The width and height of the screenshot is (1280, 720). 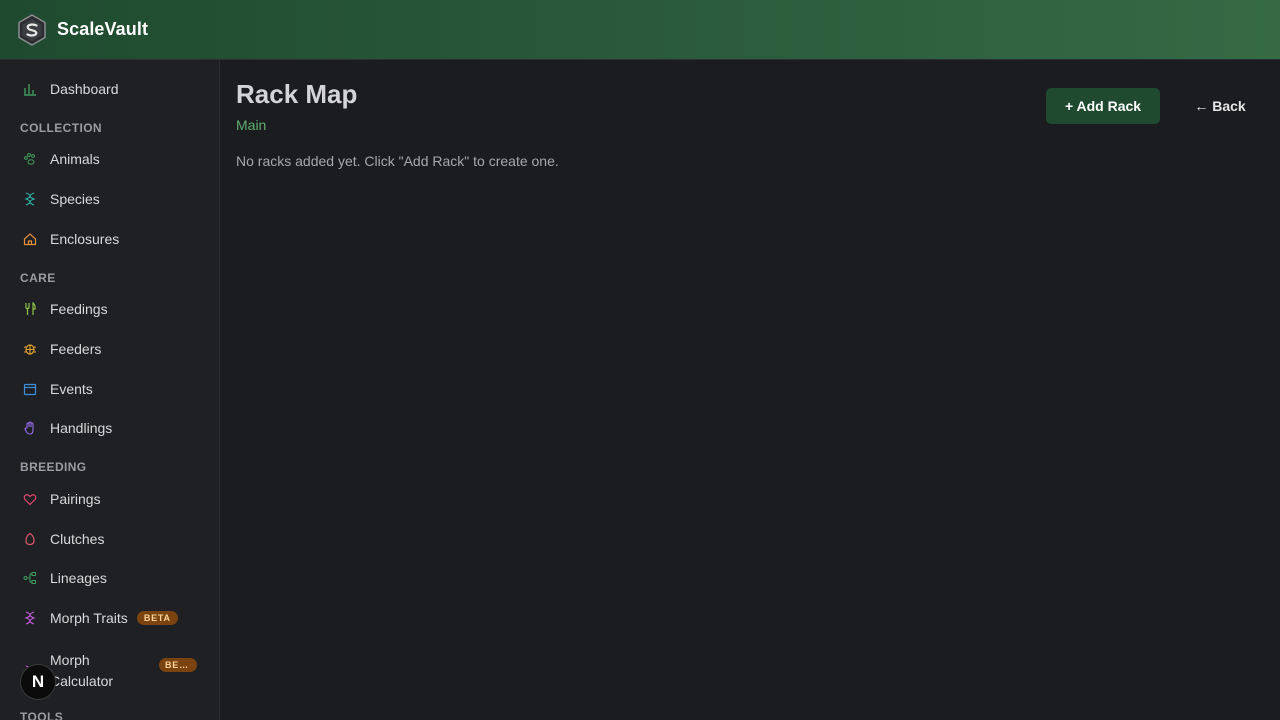 I want to click on hand-icon, so click(x=30, y=428).